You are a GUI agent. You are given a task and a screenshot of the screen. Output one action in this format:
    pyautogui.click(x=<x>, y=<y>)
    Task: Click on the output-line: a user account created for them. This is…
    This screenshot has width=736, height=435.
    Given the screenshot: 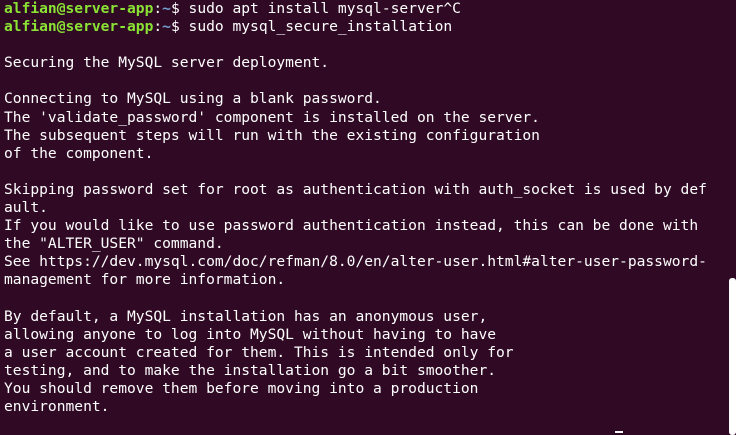 What is the action you would take?
    pyautogui.click(x=259, y=352)
    